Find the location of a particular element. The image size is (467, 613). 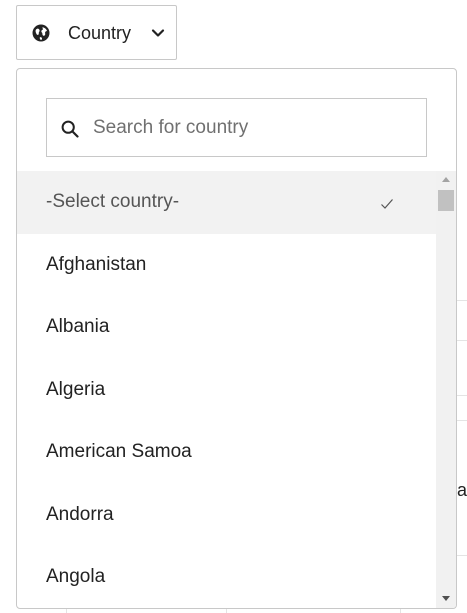

scroll-down-arrow-icon is located at coordinates (446, 598).